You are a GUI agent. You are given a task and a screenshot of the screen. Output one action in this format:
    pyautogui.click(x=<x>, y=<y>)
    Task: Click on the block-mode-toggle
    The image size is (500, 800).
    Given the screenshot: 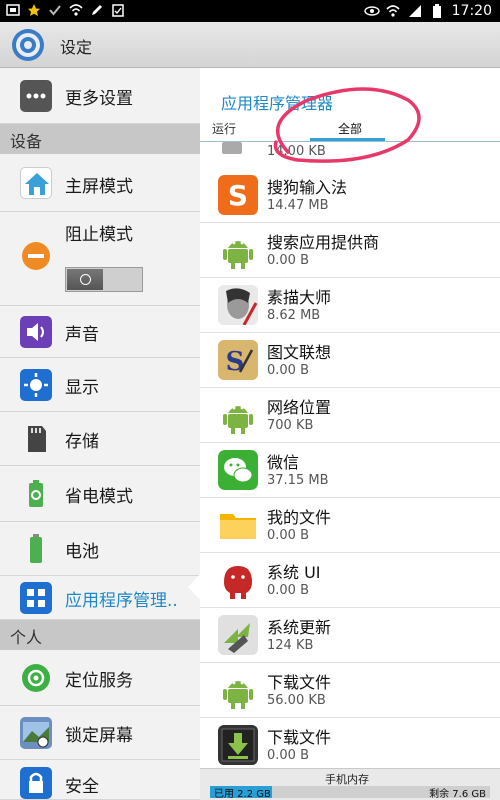 What is the action you would take?
    pyautogui.click(x=104, y=279)
    